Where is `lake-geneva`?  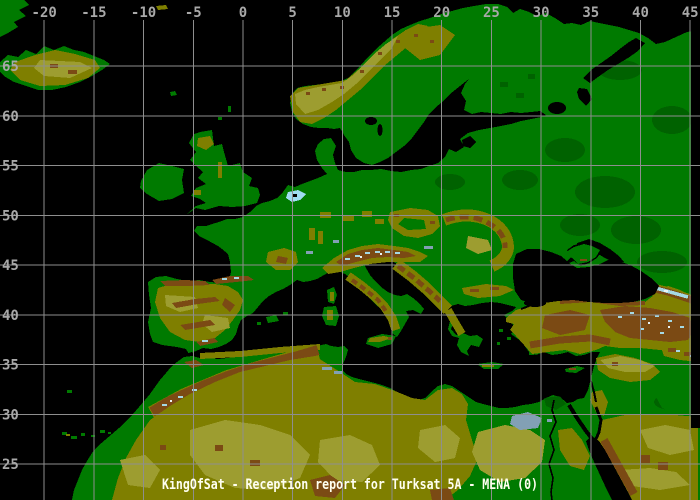 lake-geneva is located at coordinates (309, 252).